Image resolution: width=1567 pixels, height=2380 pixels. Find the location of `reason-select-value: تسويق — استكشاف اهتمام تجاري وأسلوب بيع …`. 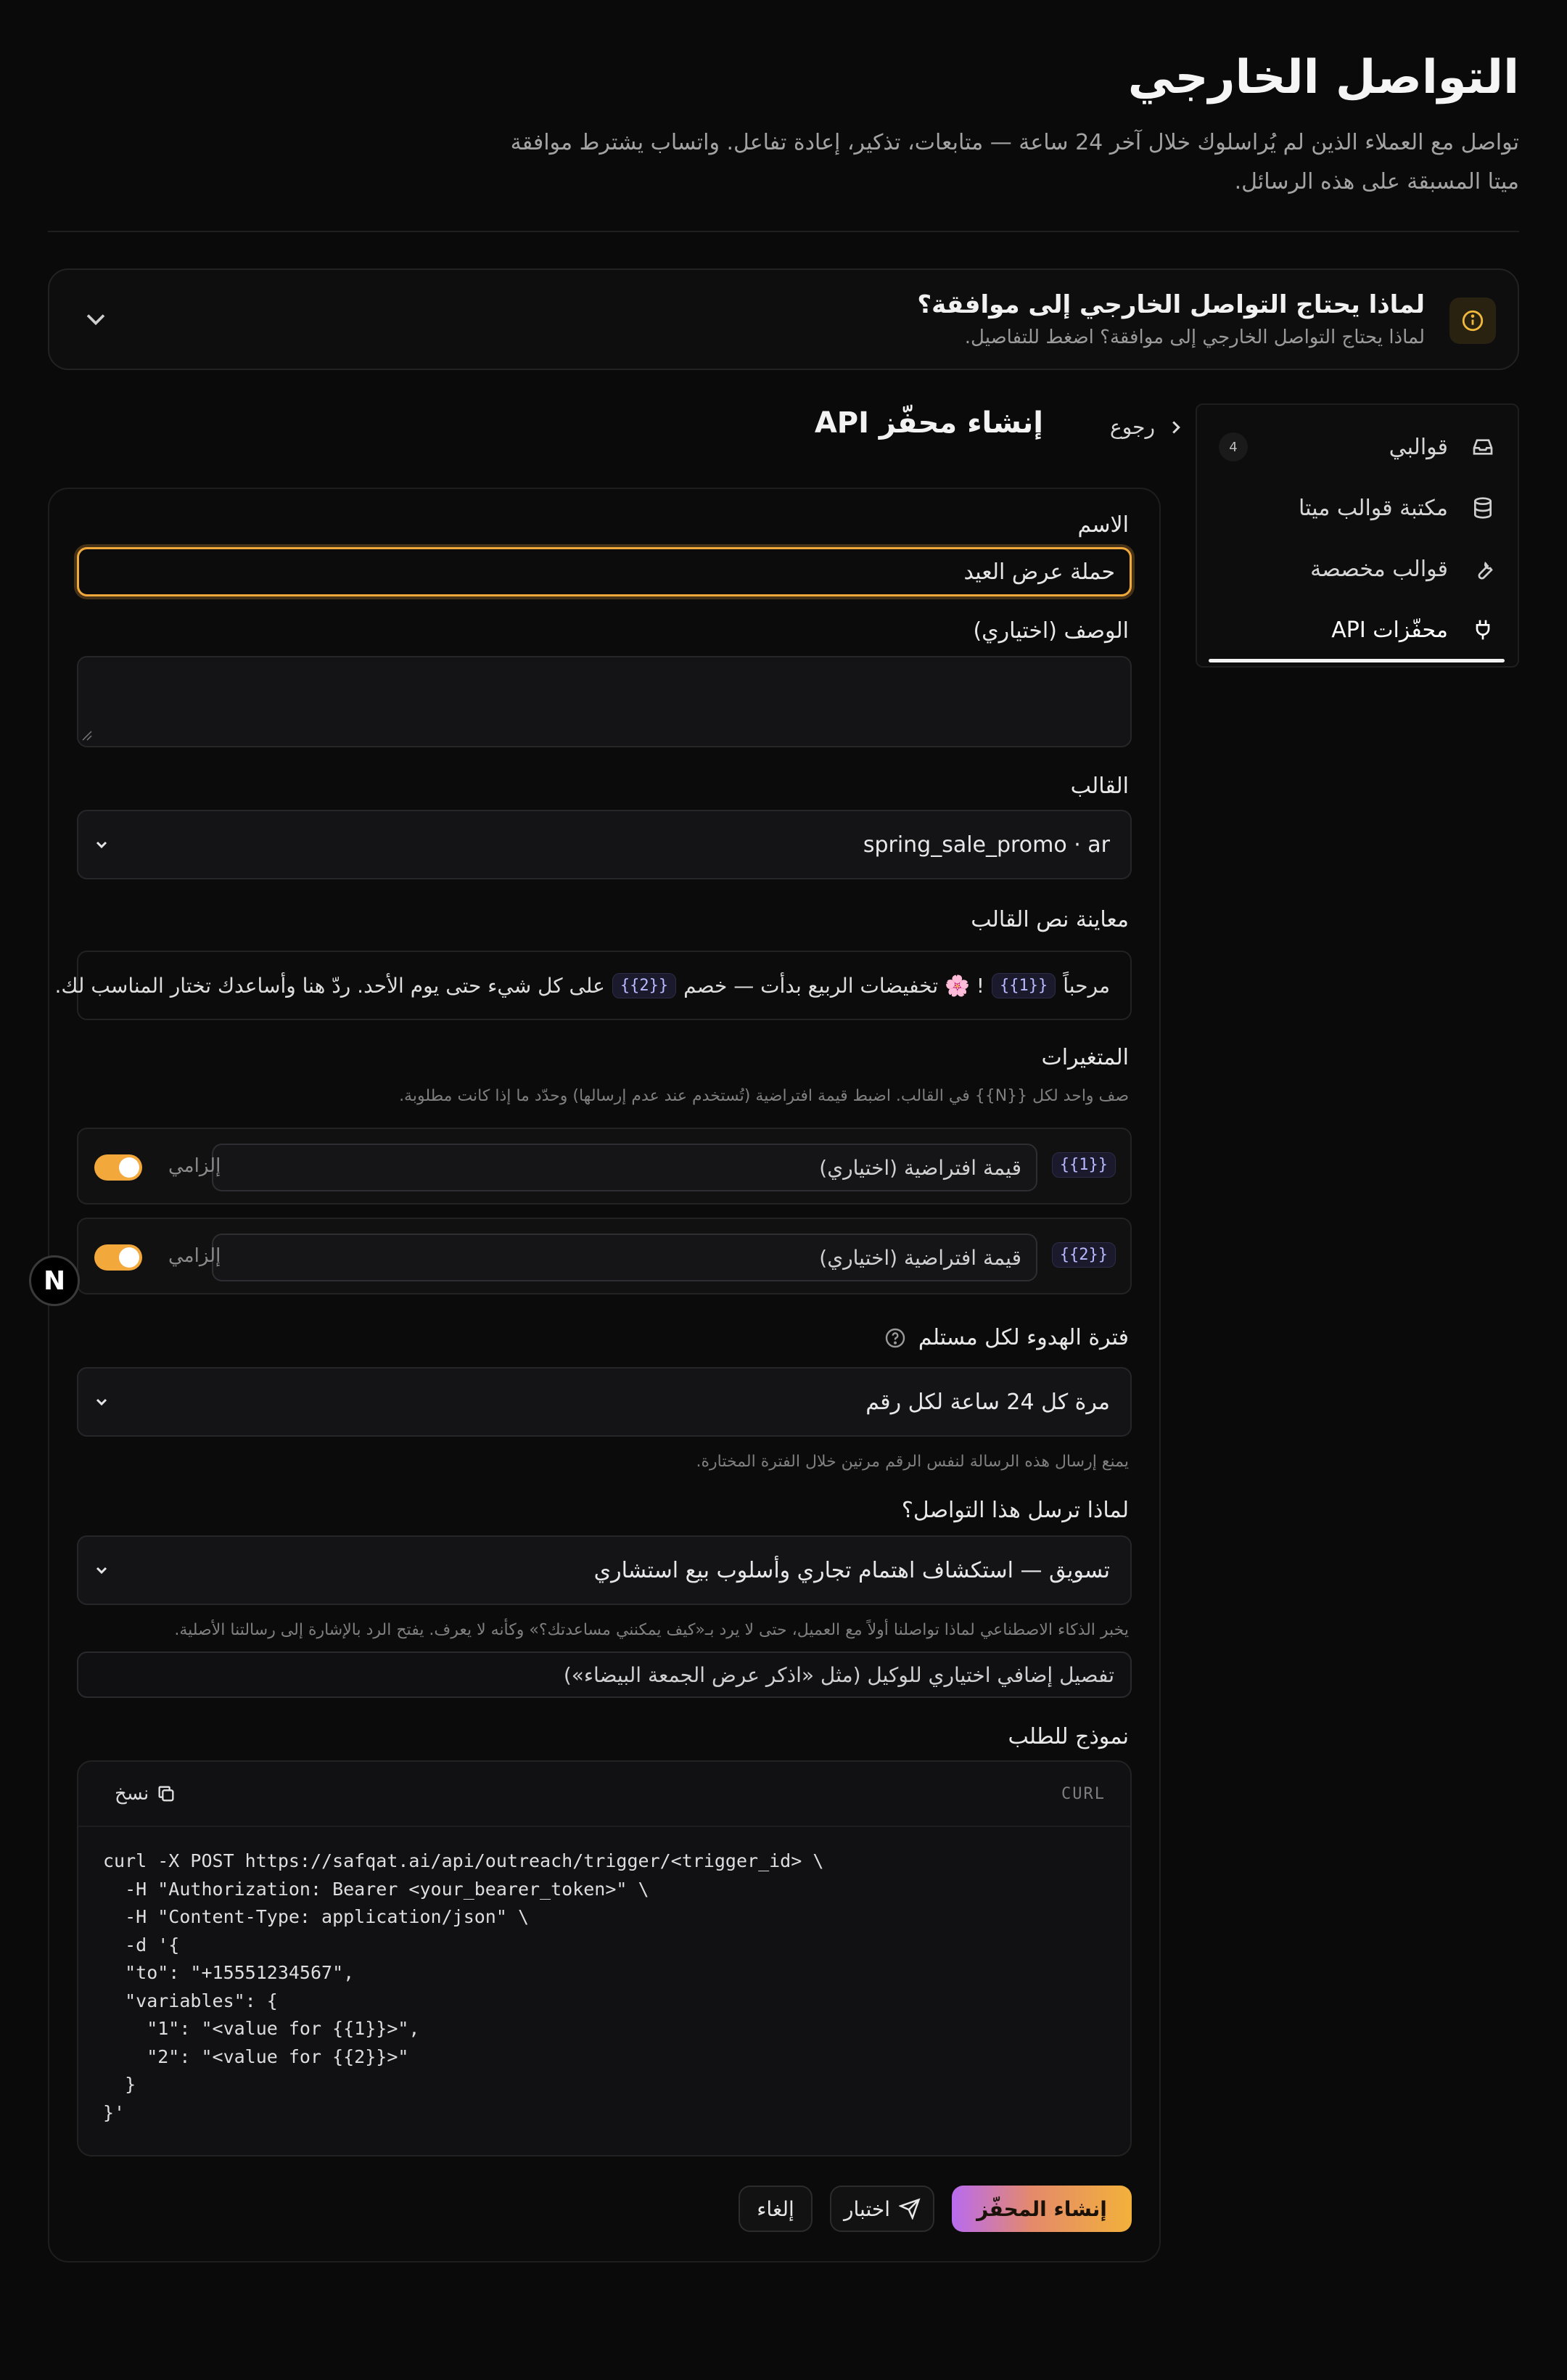

reason-select-value: تسويق — استكشاف اهتمام تجاري وأسلوب بيع … is located at coordinates (851, 1570).